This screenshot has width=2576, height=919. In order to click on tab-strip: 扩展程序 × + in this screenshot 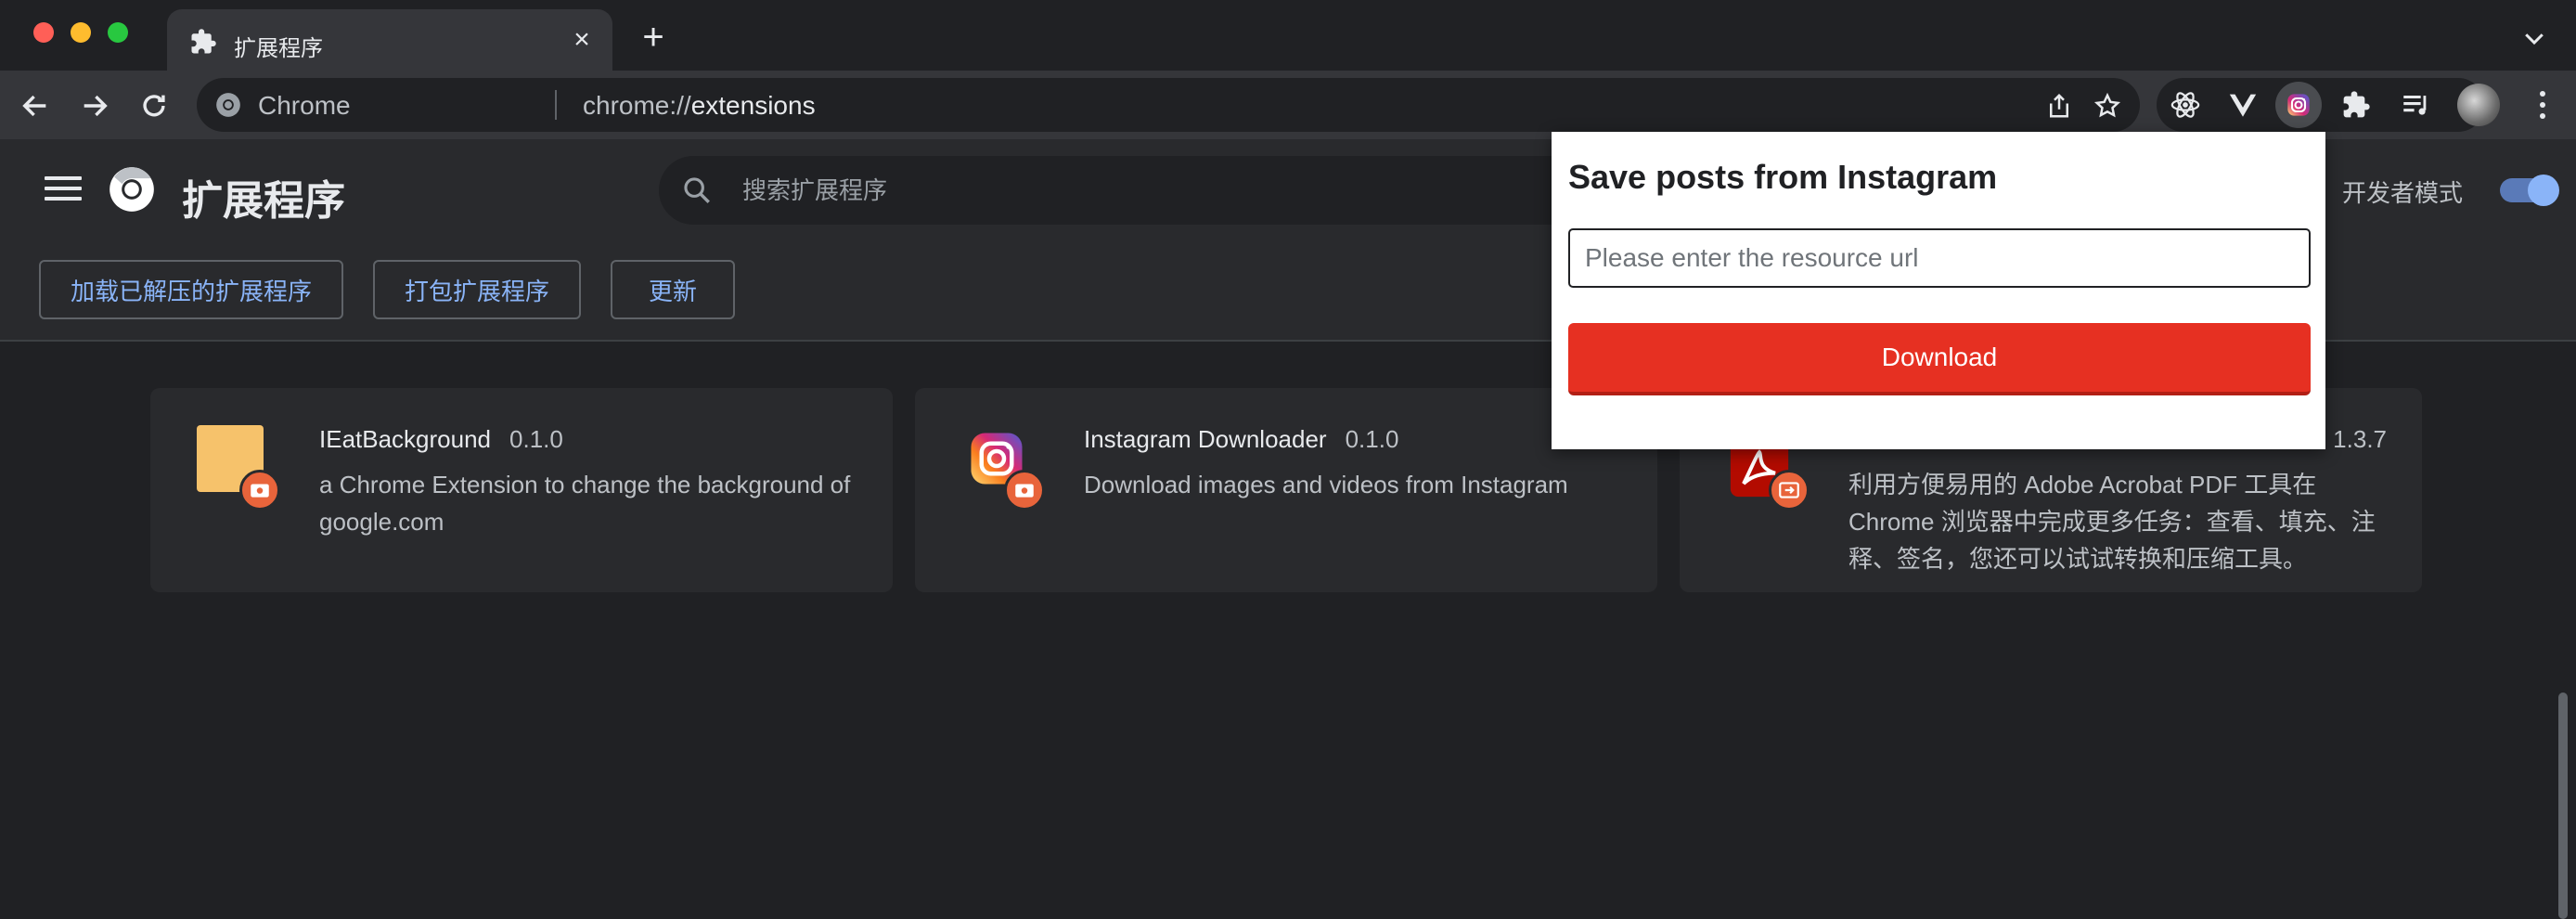, I will do `click(1288, 35)`.